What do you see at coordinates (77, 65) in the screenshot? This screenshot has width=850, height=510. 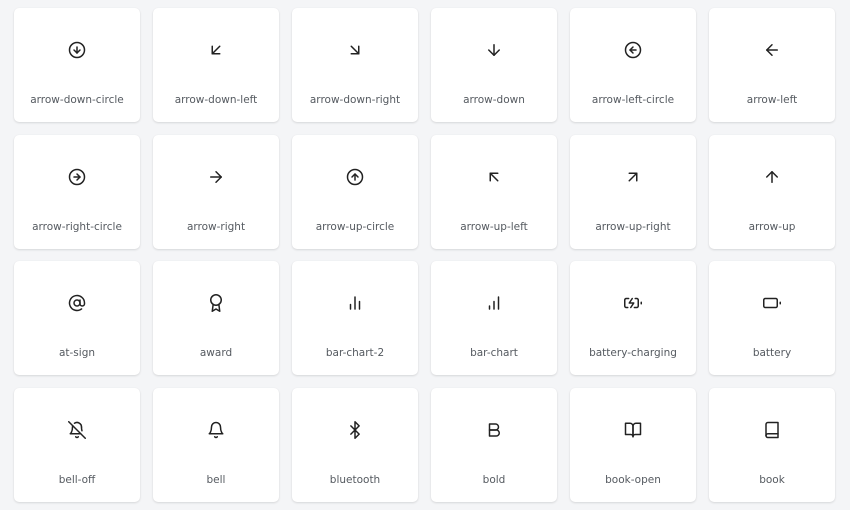 I see `icon-card-arrow-down-circle: arrow-down-circle` at bounding box center [77, 65].